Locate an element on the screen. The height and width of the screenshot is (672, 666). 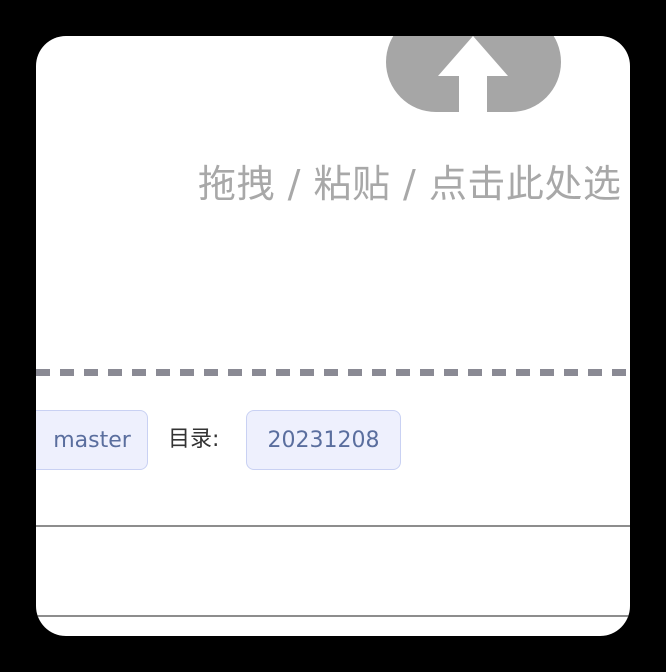
directory-tag: 20231208 is located at coordinates (323, 440).